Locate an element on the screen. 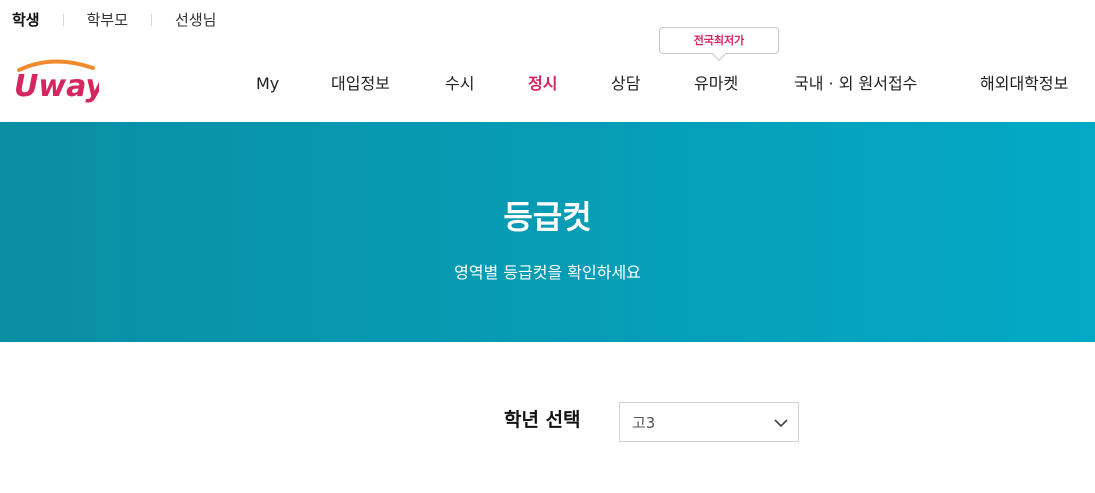  nav-item-umarket: 유마켓 is located at coordinates (716, 84).